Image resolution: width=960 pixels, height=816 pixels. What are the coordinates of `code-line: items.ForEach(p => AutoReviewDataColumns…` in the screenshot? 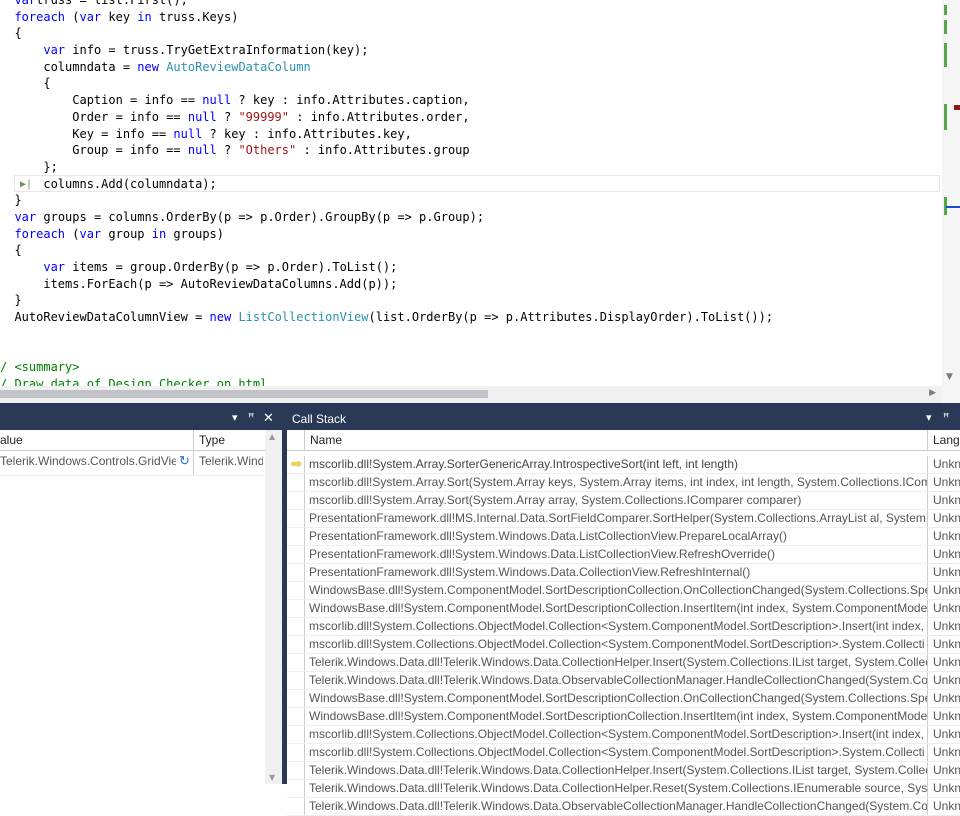 It's located at (386, 284).